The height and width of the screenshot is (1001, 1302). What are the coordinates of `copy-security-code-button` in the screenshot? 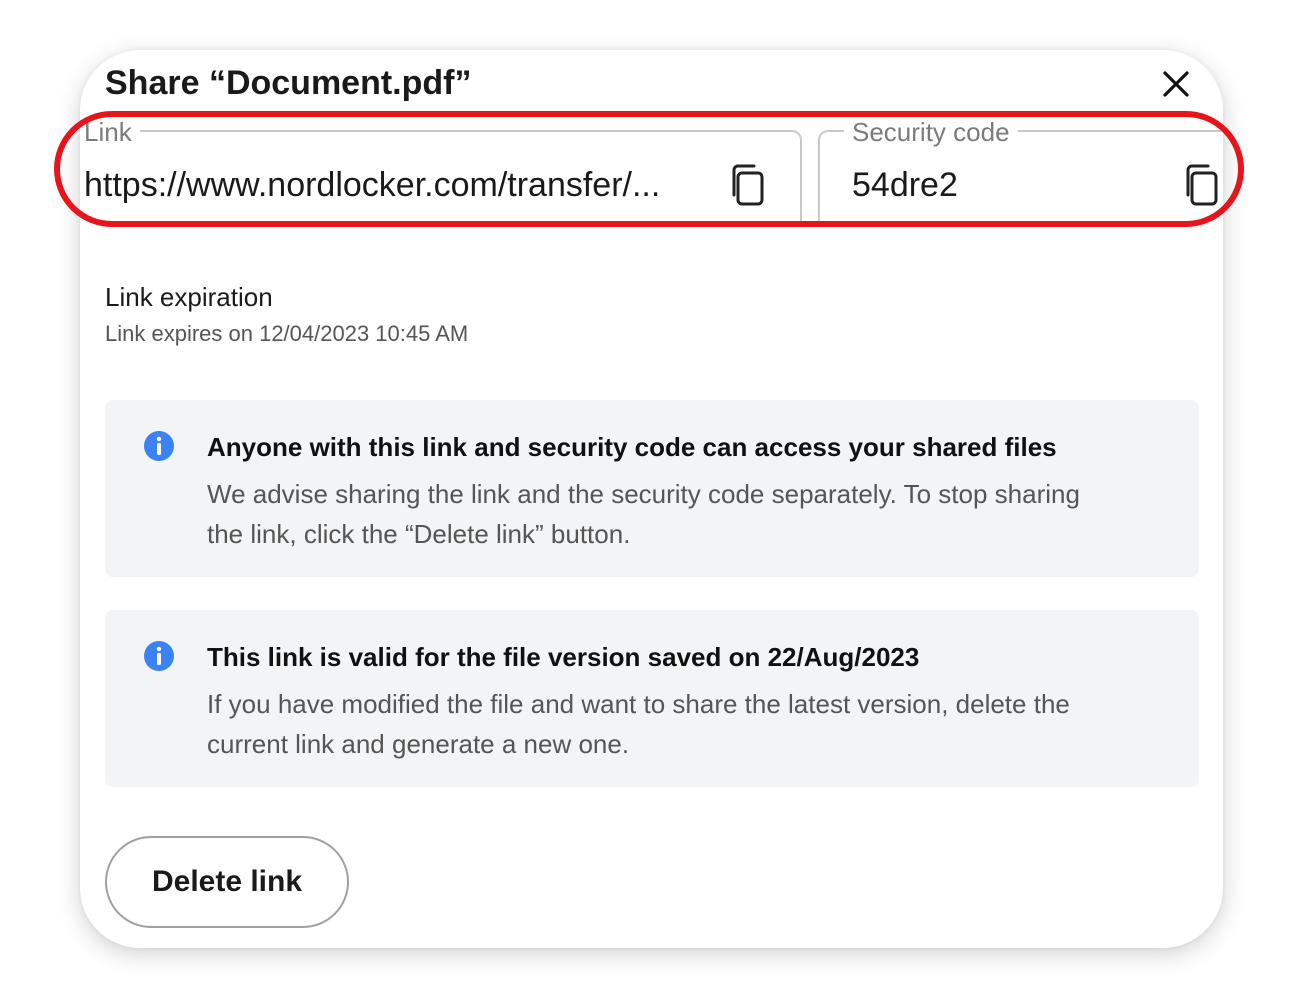 It's located at (1202, 185).